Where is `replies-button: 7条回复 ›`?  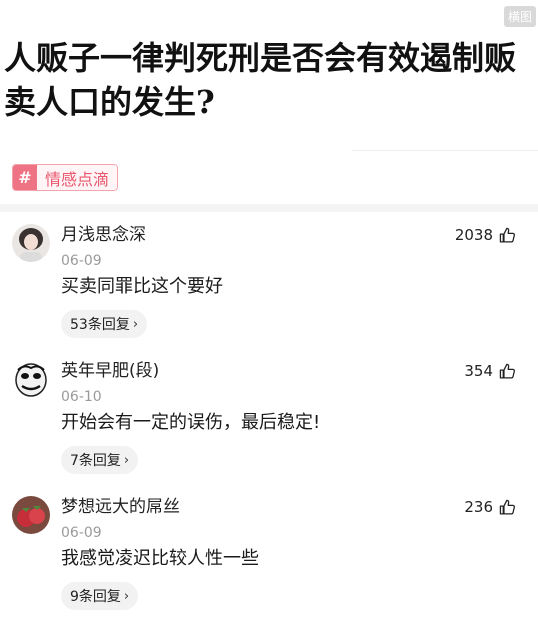 replies-button: 7条回复 › is located at coordinates (100, 460).